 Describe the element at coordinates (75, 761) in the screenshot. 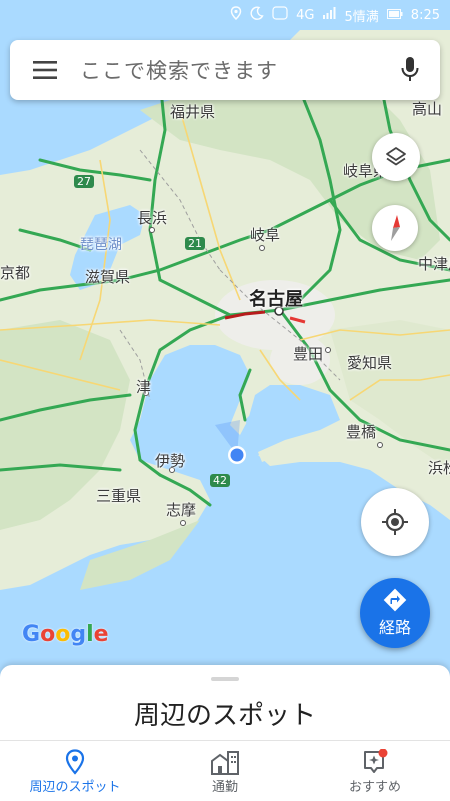

I see `location-pin-icon` at that location.